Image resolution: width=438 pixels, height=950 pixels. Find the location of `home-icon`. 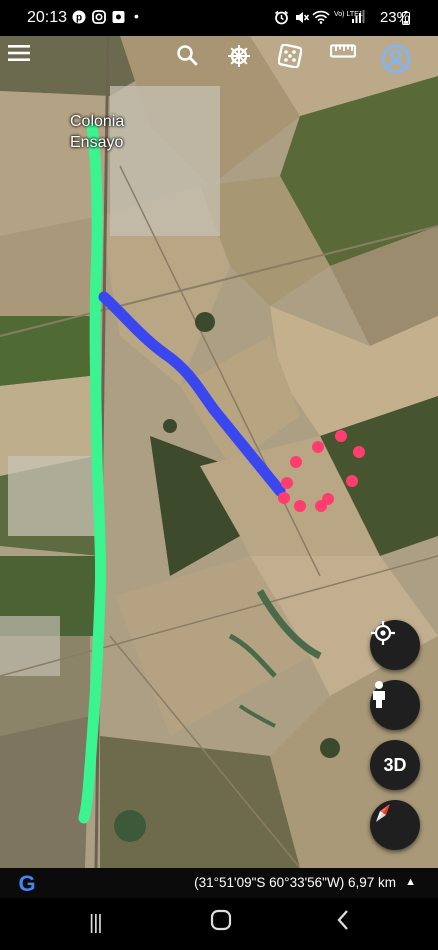

home-icon is located at coordinates (221, 920).